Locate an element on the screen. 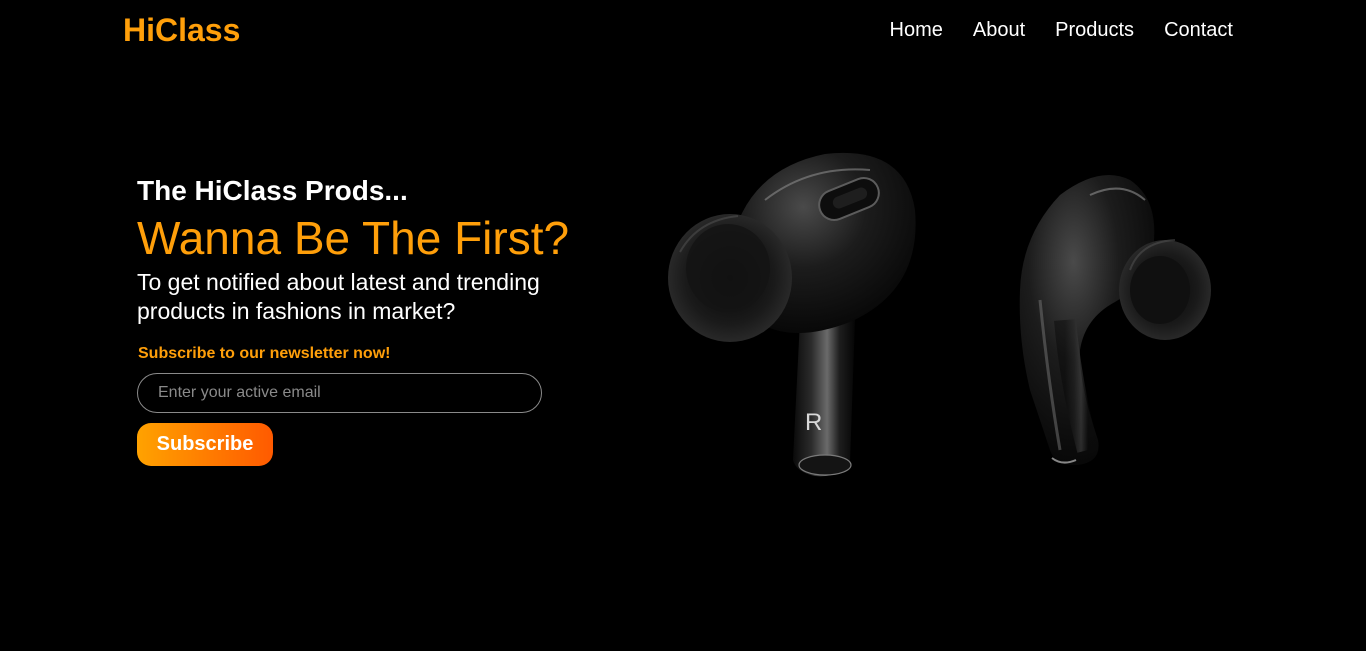 This screenshot has width=1366, height=651. subscribe-button: Subscribe is located at coordinates (205, 444).